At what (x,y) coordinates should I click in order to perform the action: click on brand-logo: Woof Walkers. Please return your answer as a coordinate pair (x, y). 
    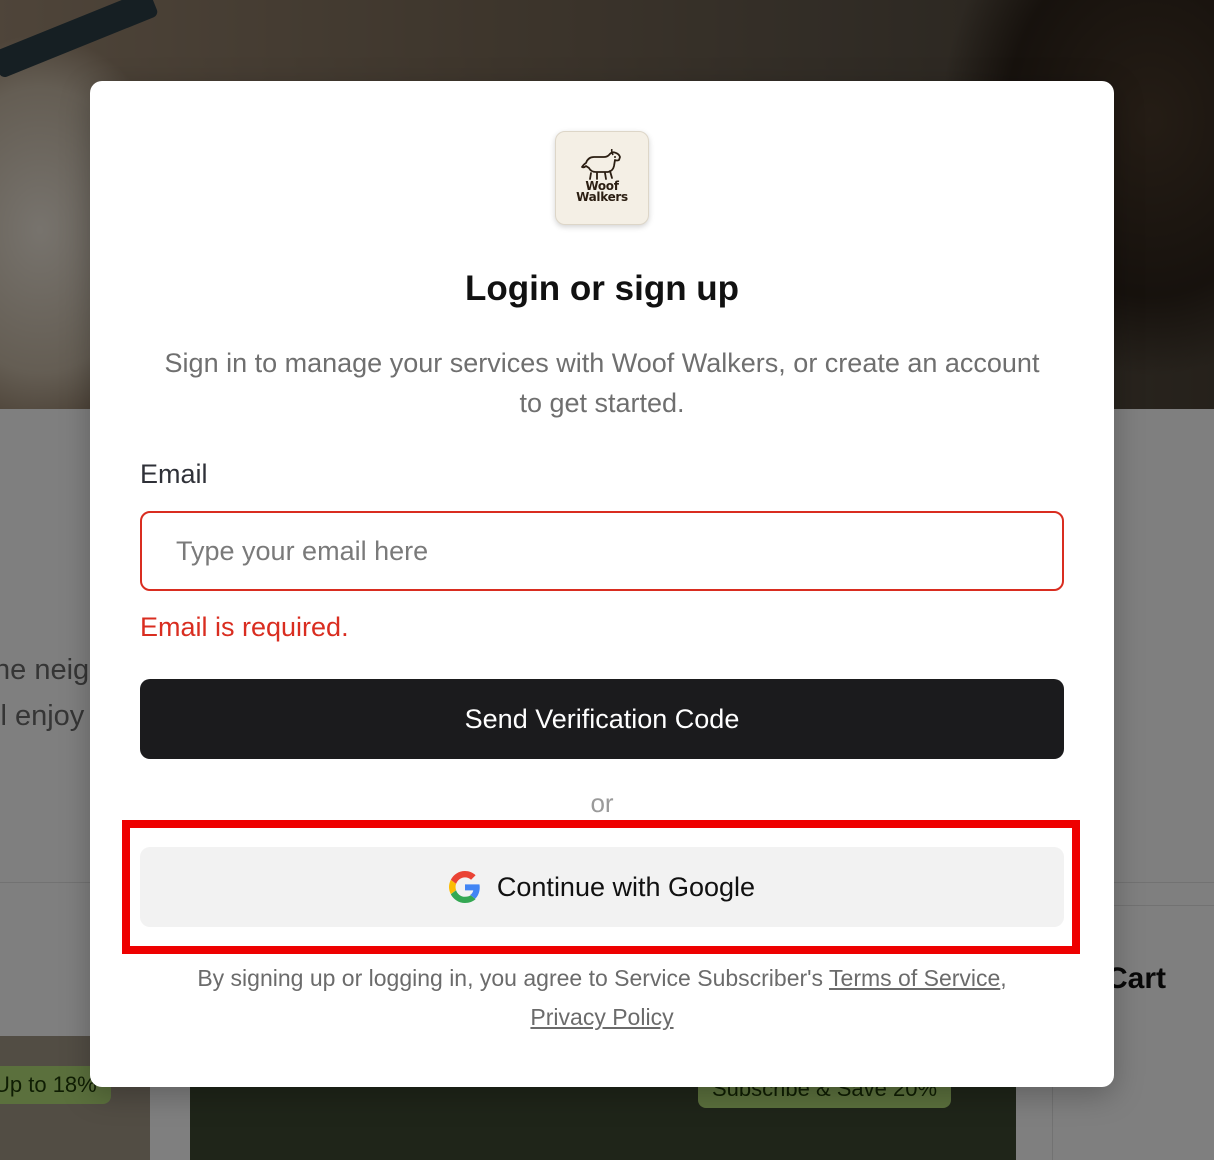
    Looking at the image, I should click on (602, 178).